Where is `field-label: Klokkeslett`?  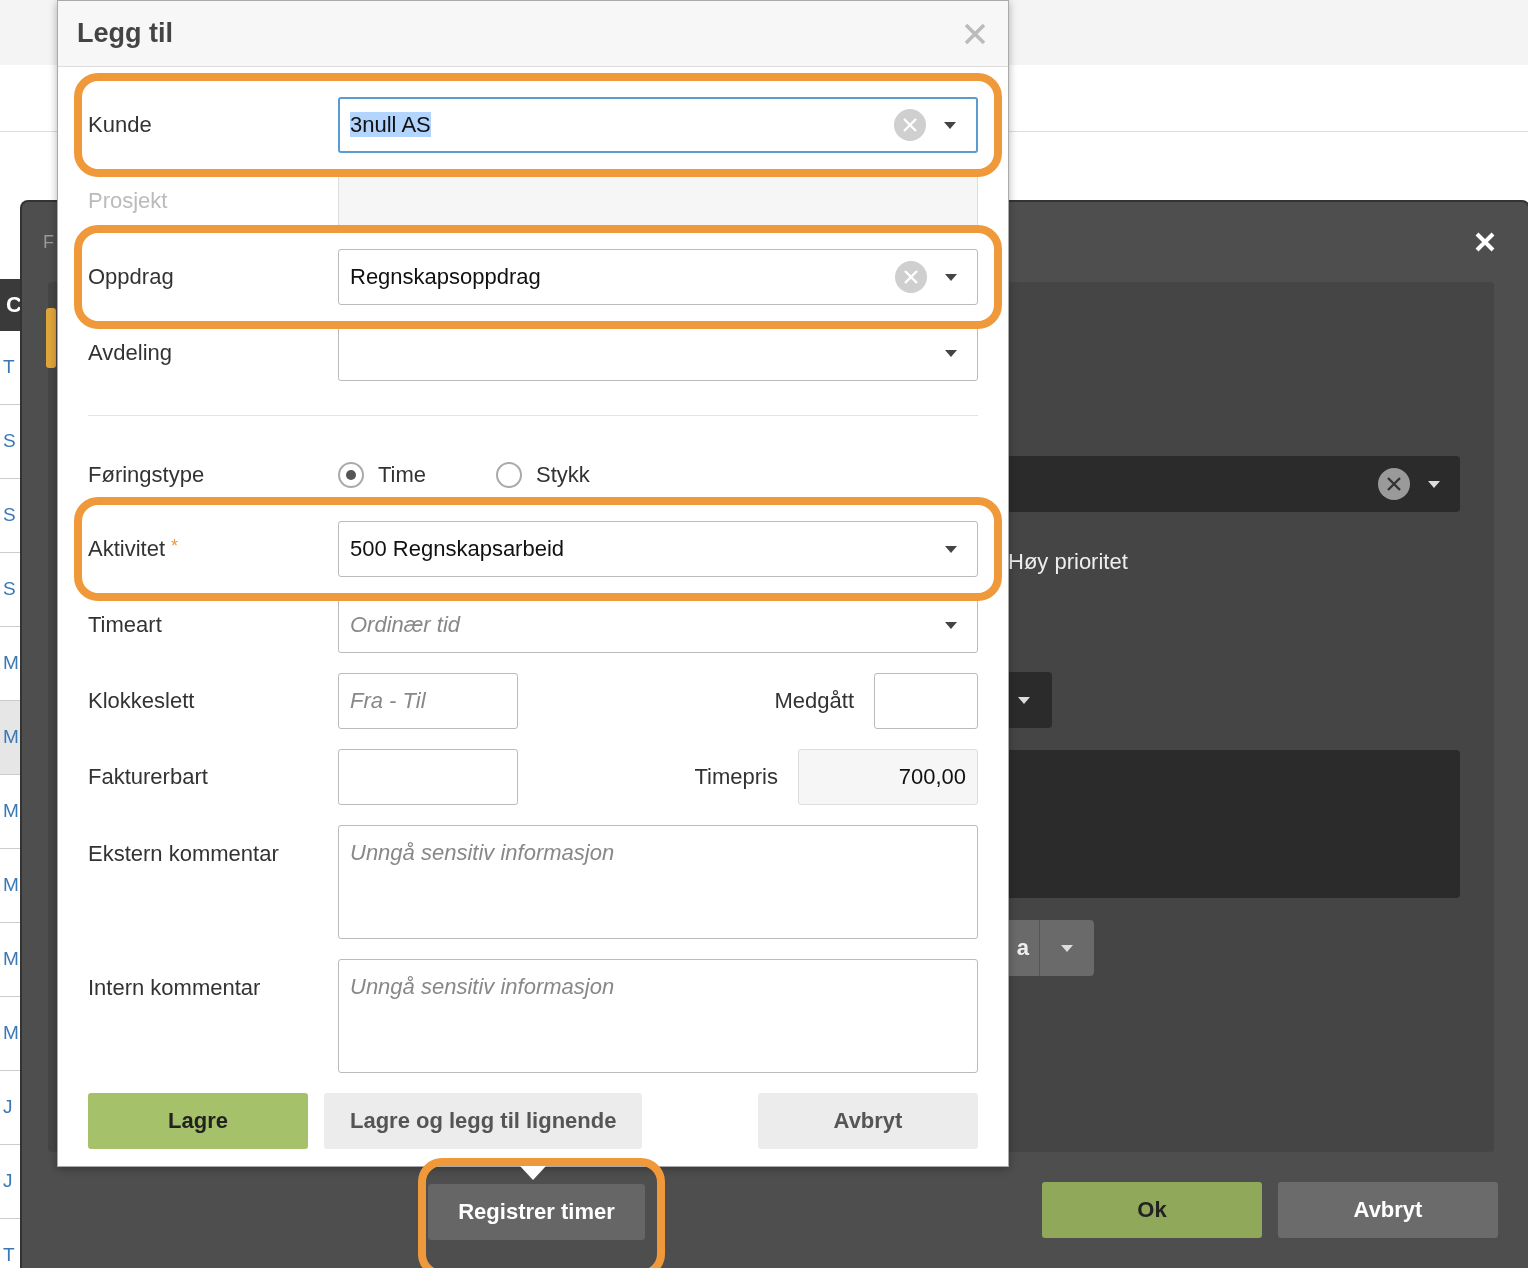
field-label: Klokkeslett is located at coordinates (142, 701).